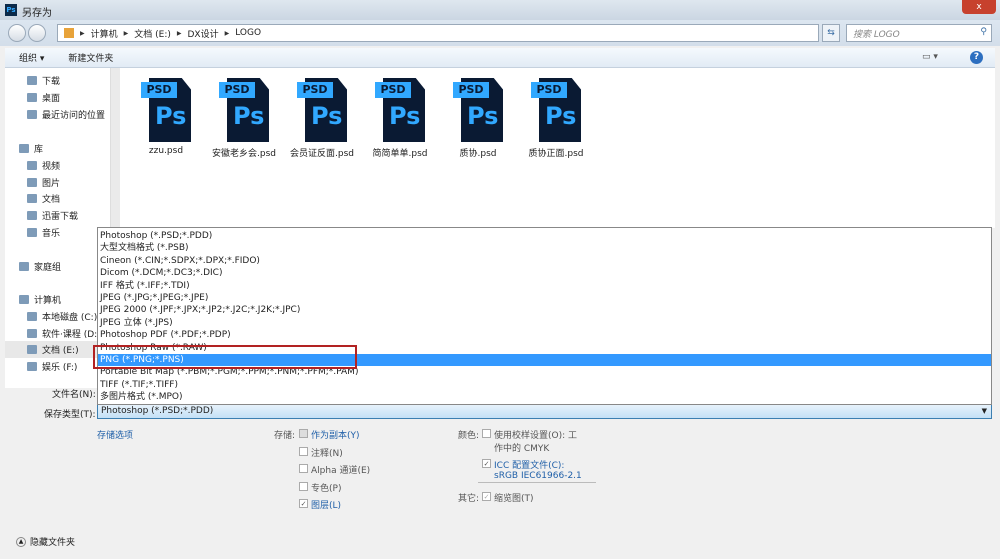  I want to click on search-placeholder: 搜索 LOGO, so click(876, 35).